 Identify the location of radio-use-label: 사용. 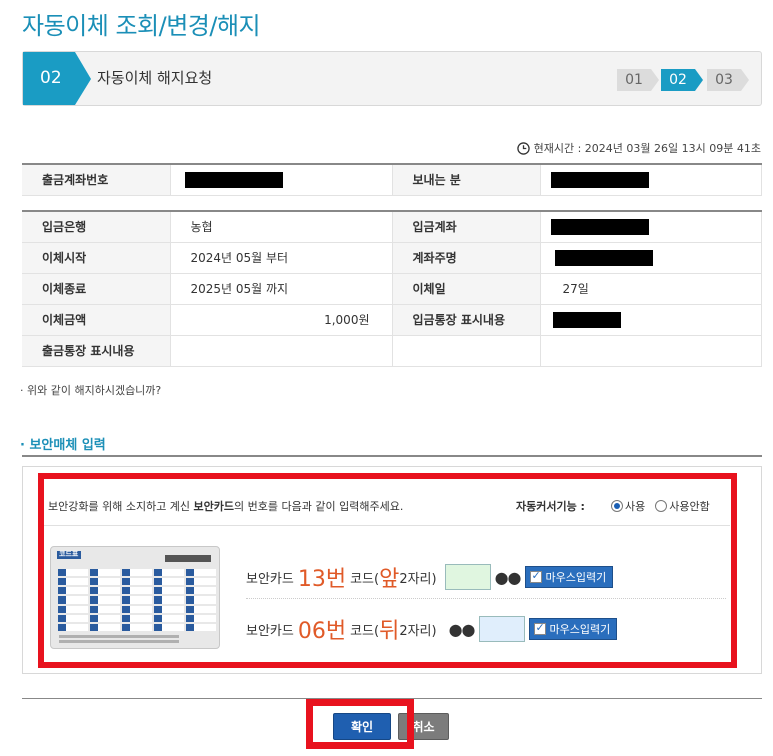
(635, 506).